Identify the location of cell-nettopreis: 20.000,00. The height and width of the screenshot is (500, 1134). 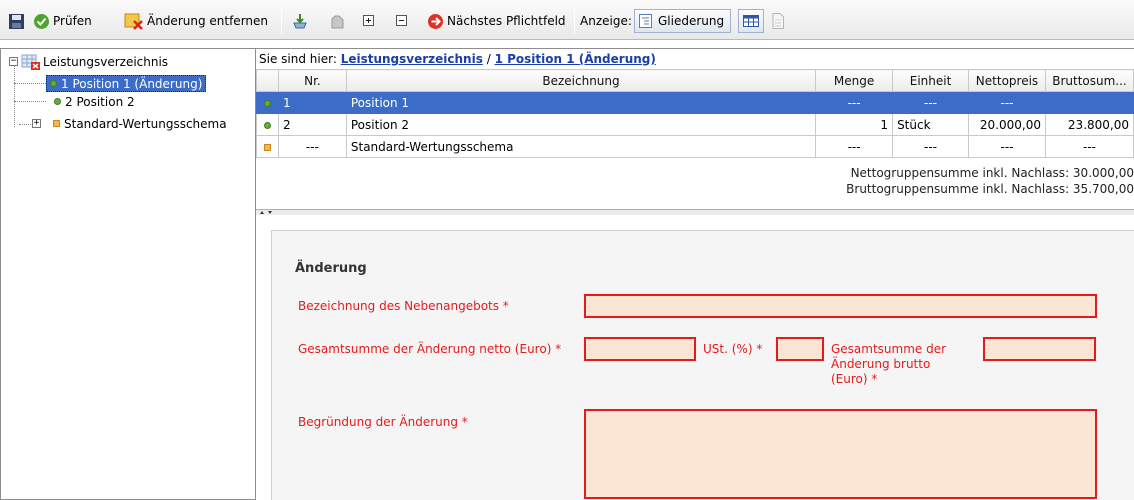
(1007, 124).